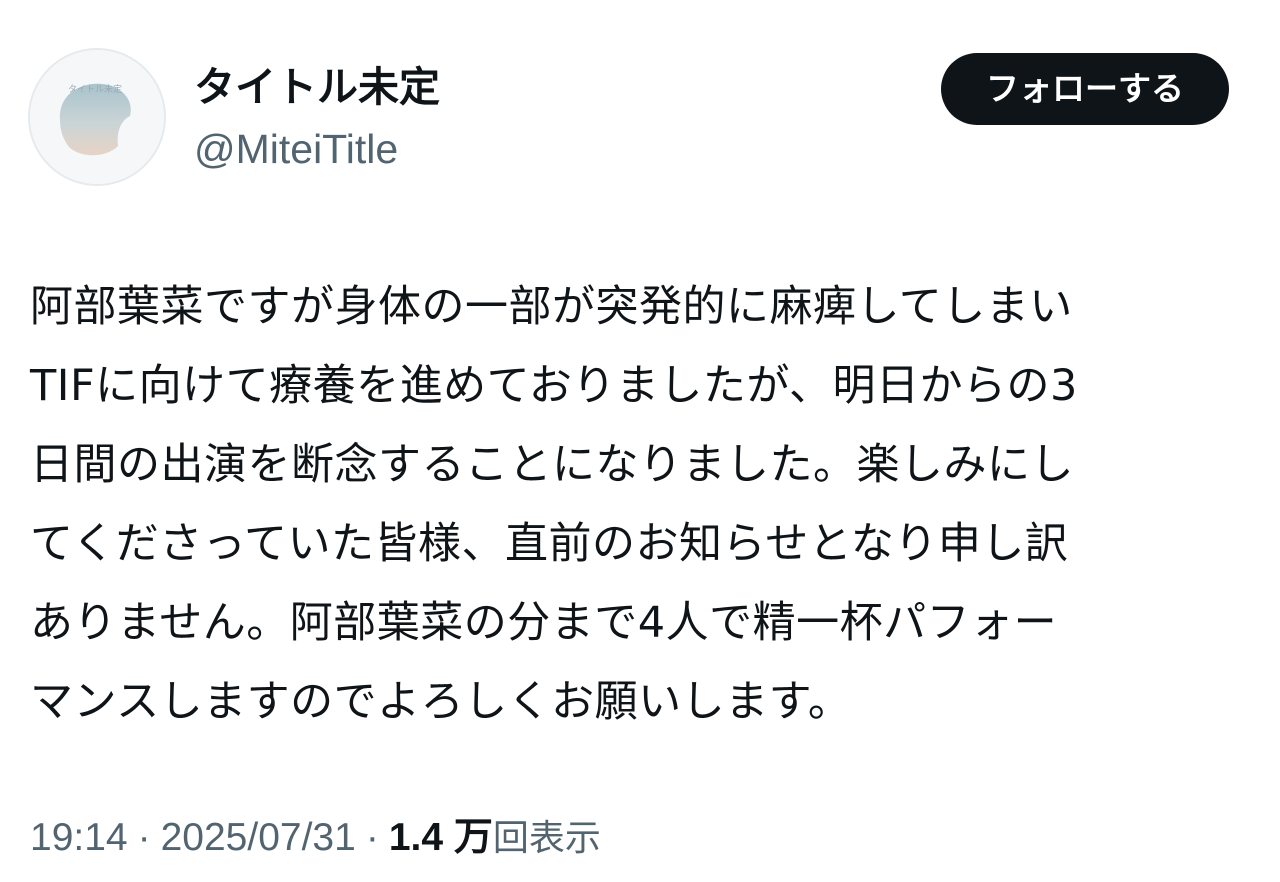 This screenshot has height=882, width=1280. What do you see at coordinates (317, 87) in the screenshot?
I see `author-display-name: タイトル未定` at bounding box center [317, 87].